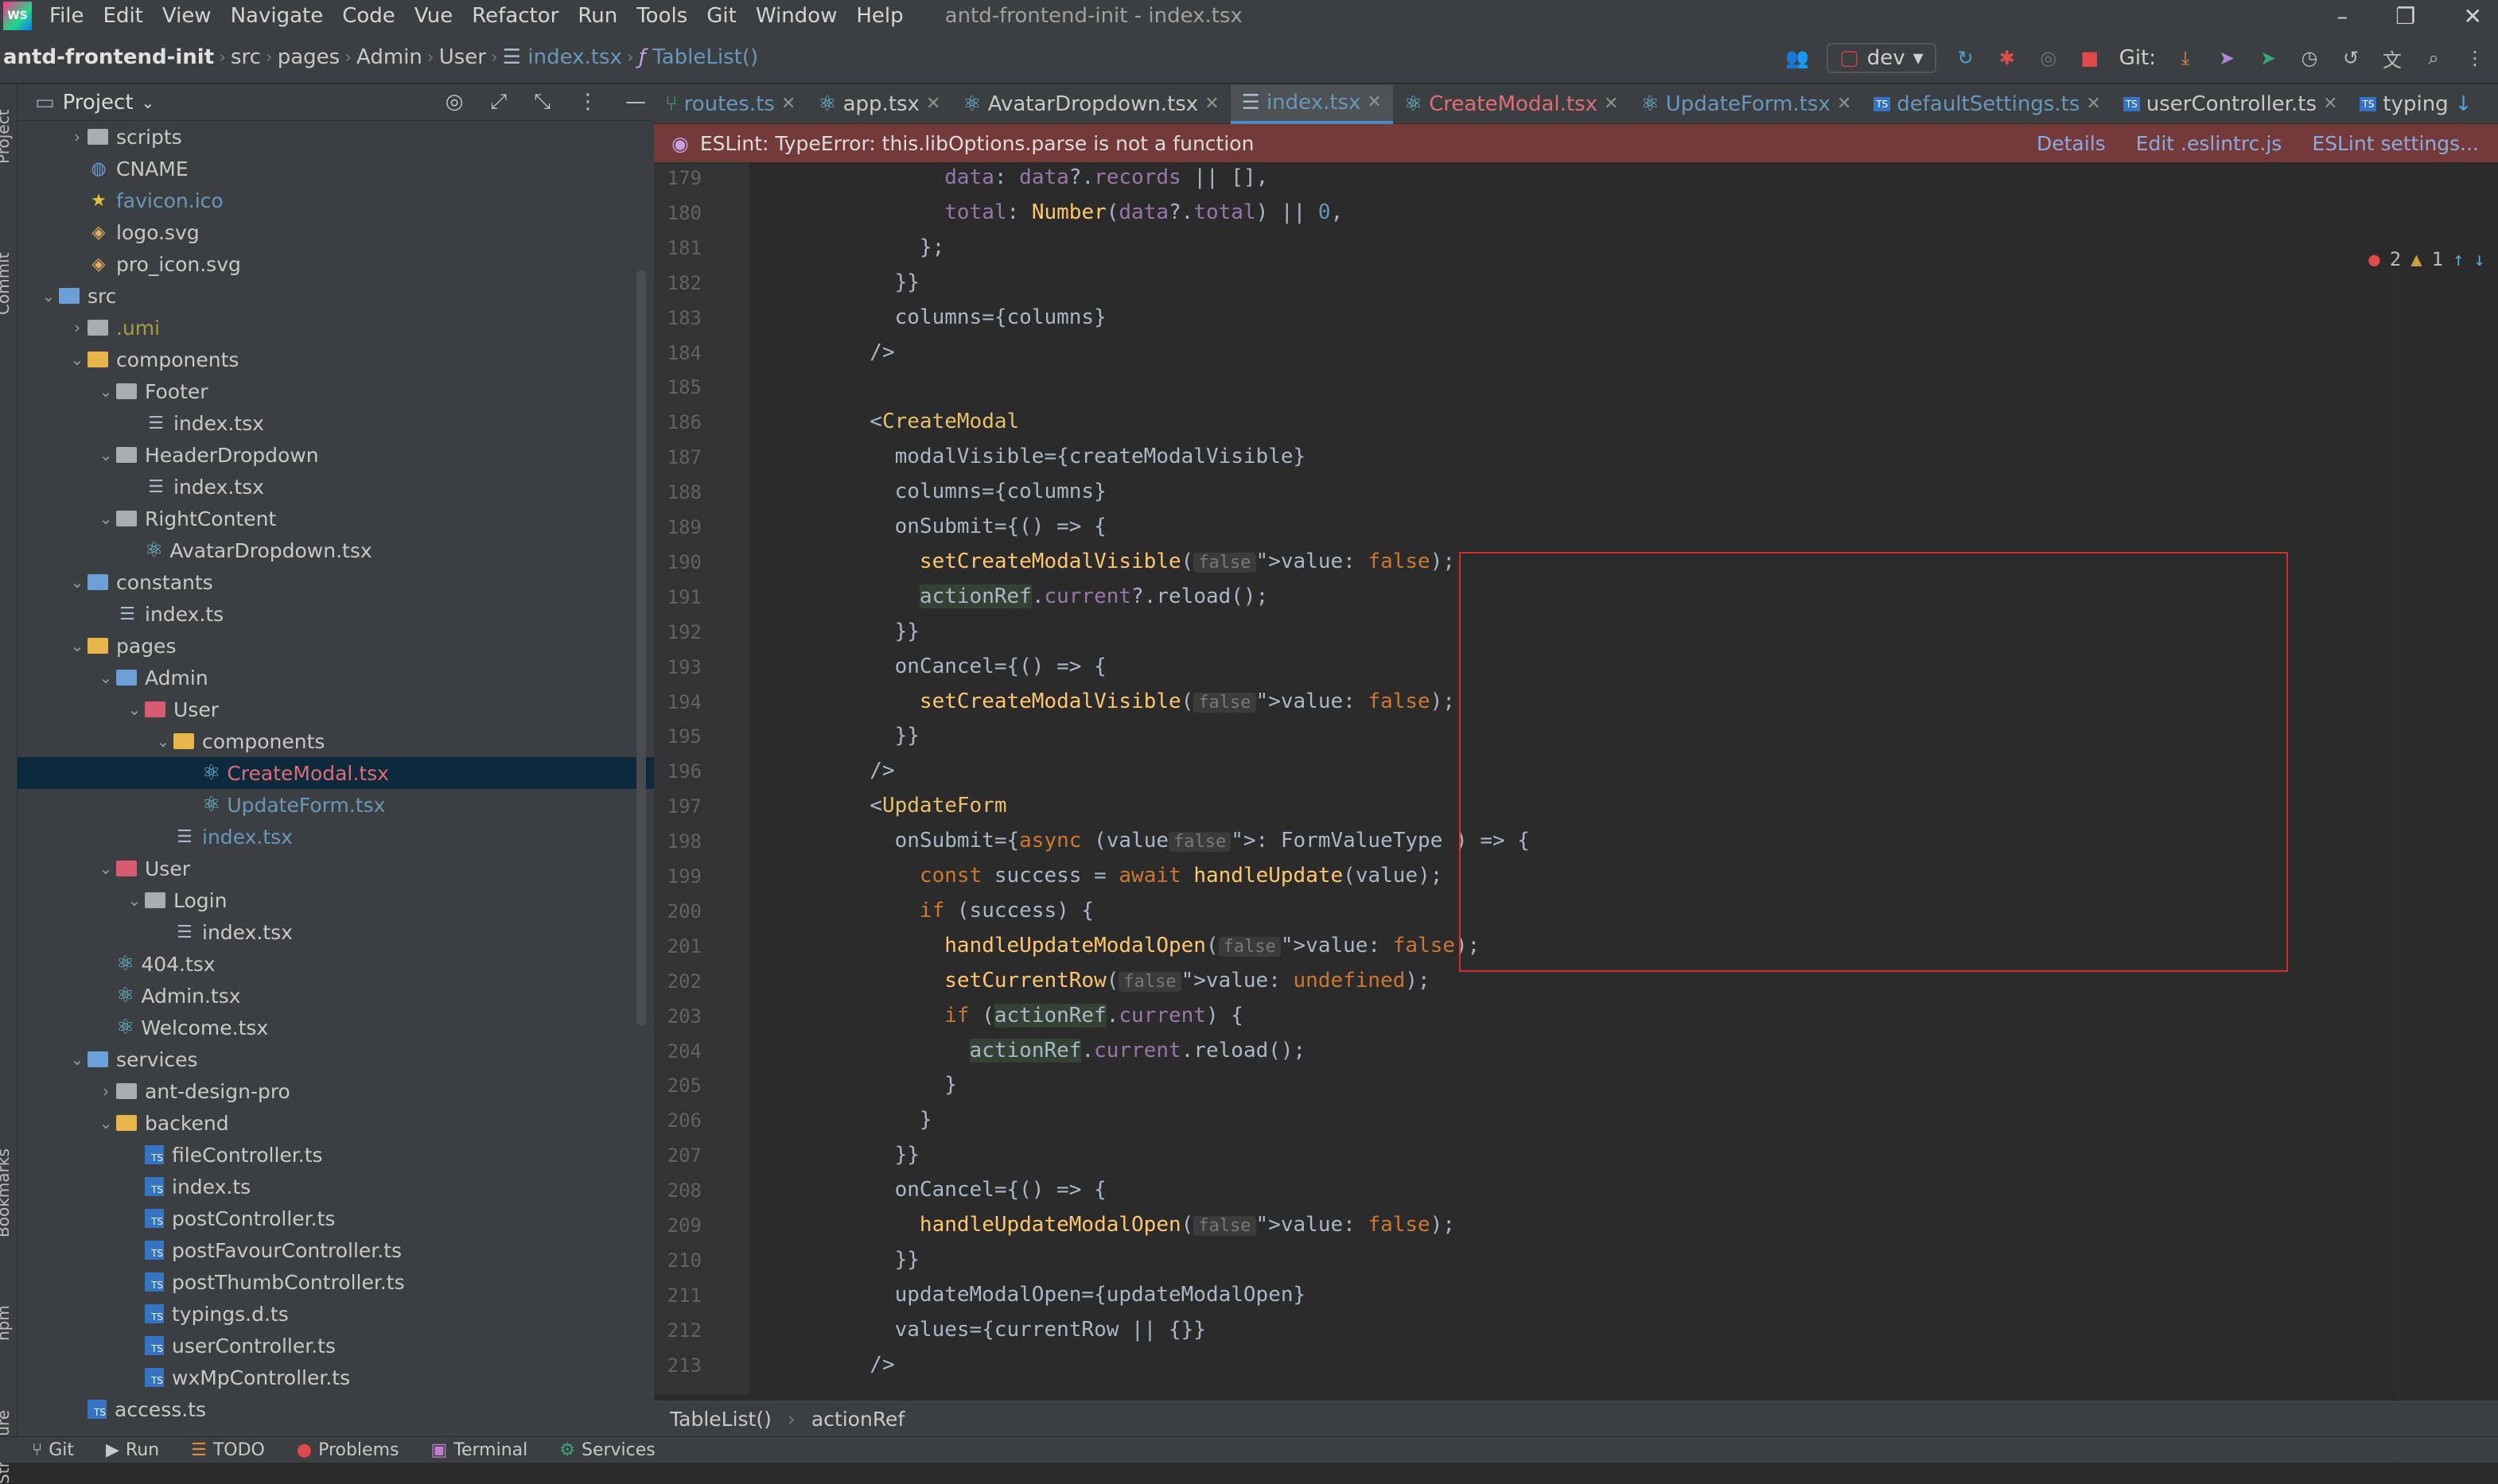 The image size is (2498, 1484). Describe the element at coordinates (2427, 259) in the screenshot. I see `inspection-widget: ● 2 ▲ 1 ↑ ↓` at that location.